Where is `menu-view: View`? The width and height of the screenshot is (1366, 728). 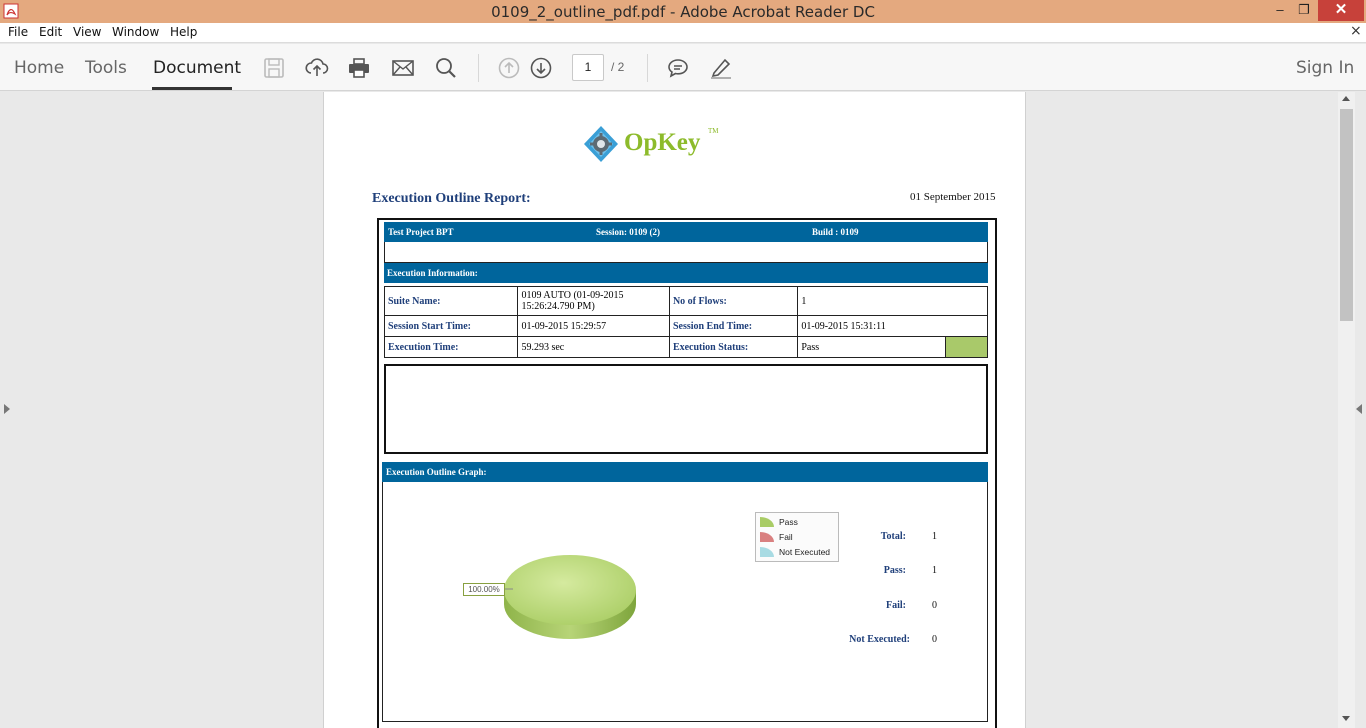
menu-view: View is located at coordinates (87, 32).